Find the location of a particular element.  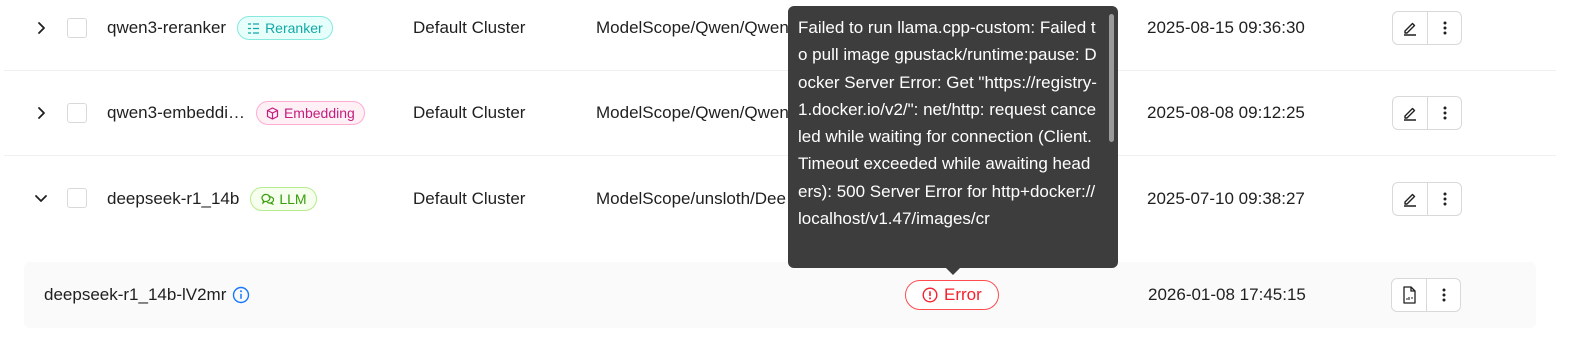

tooltip-scrollbar is located at coordinates (1111, 78).